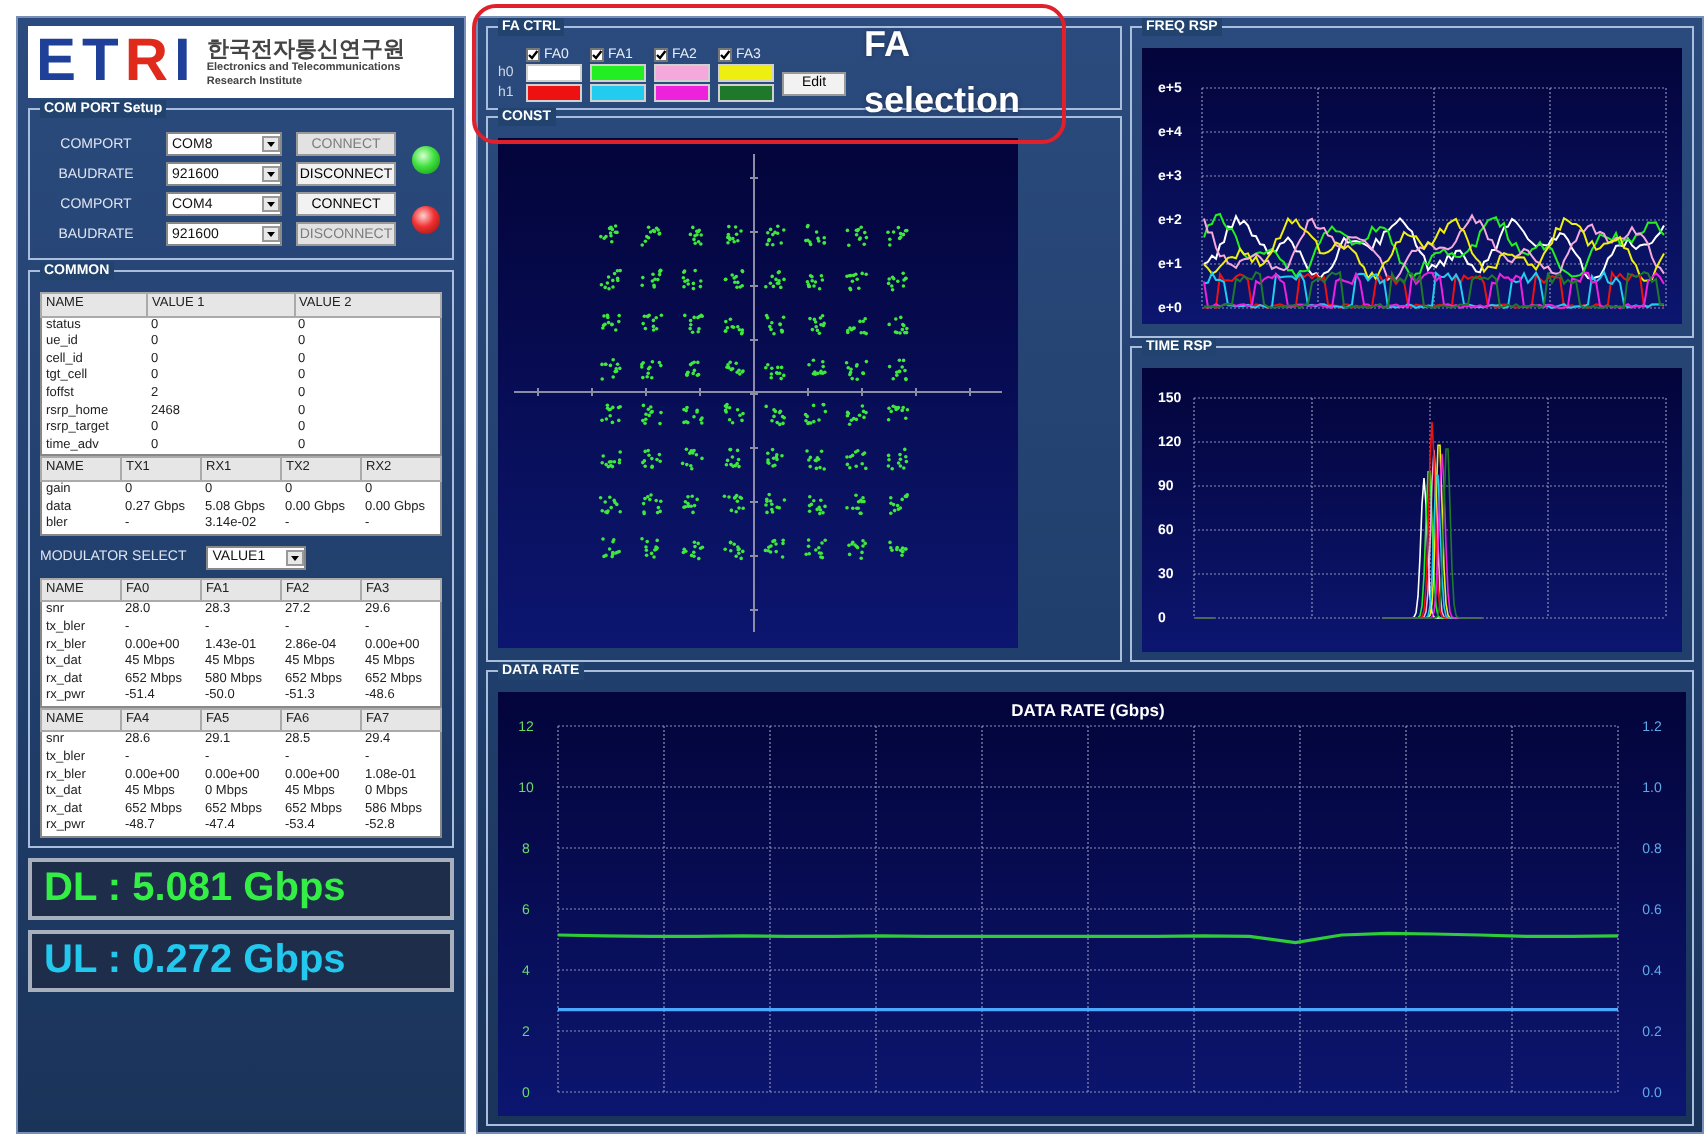  What do you see at coordinates (116, 62) in the screenshot?
I see `logo-wordmark: ETRI` at bounding box center [116, 62].